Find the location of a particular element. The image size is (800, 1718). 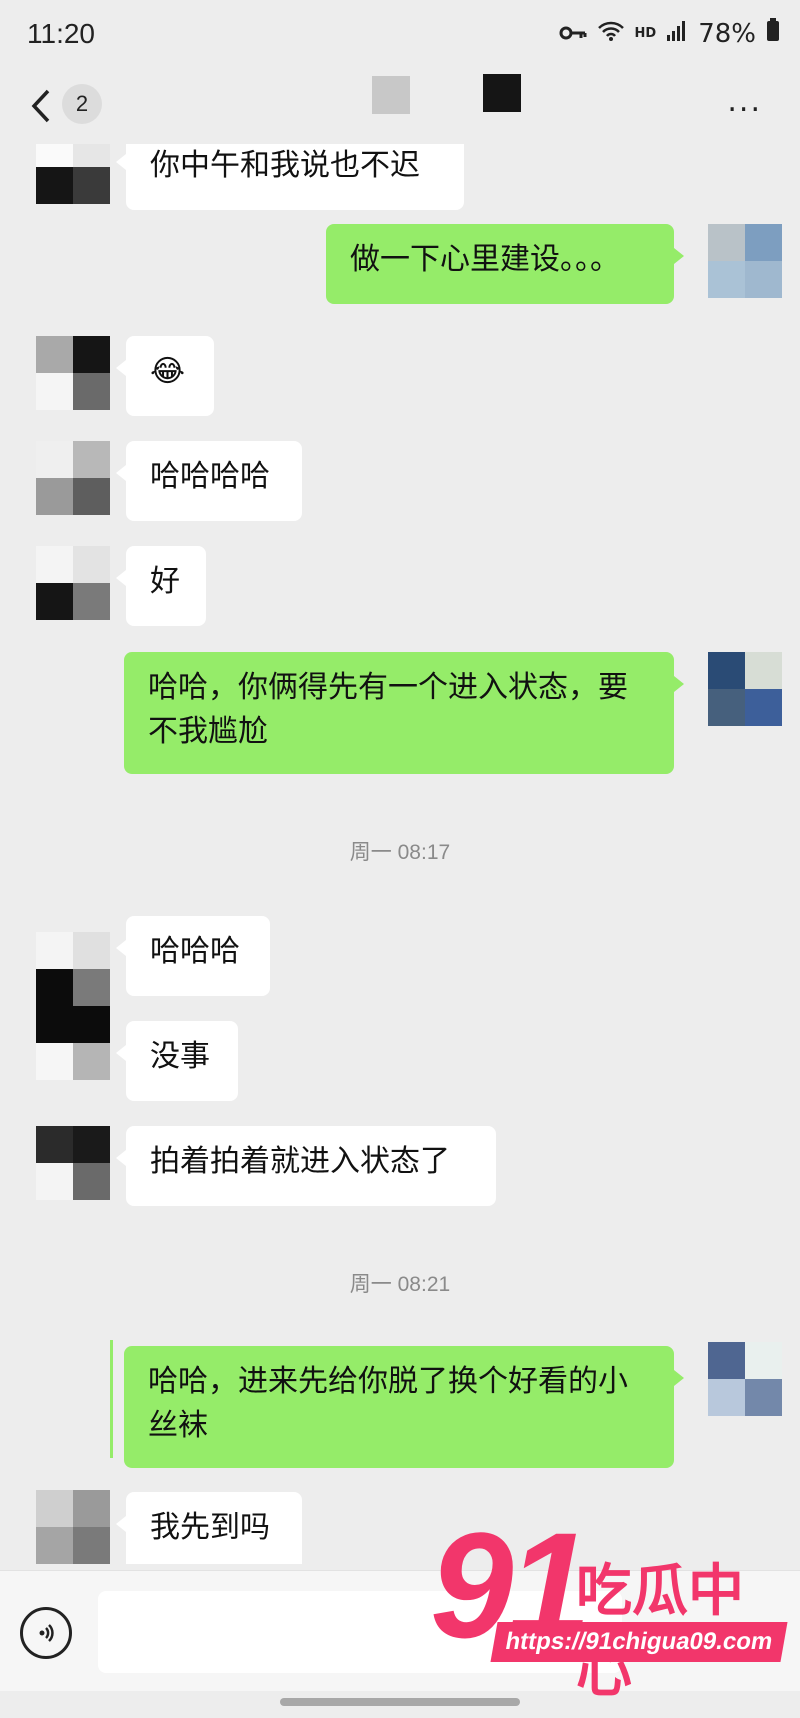

battery-percent: 78% is located at coordinates (727, 33).